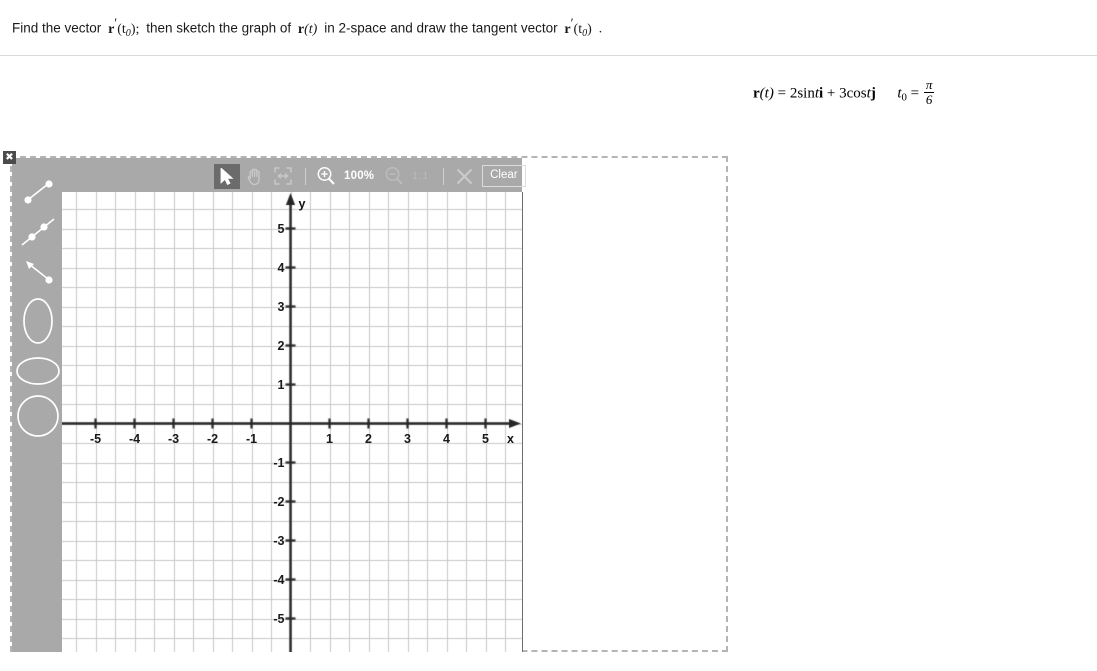 The height and width of the screenshot is (671, 1097). What do you see at coordinates (329, 438) in the screenshot?
I see `x-tick-label: 1` at bounding box center [329, 438].